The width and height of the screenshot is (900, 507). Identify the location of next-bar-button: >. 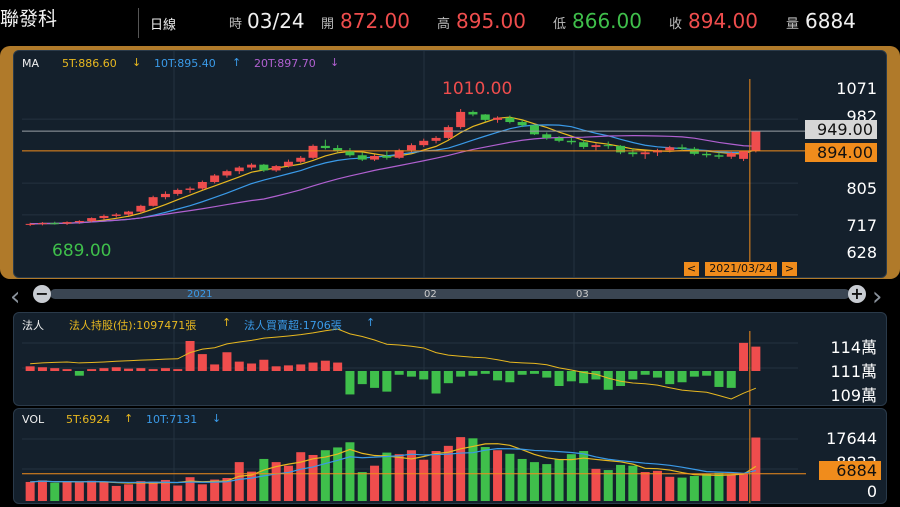
(789, 269).